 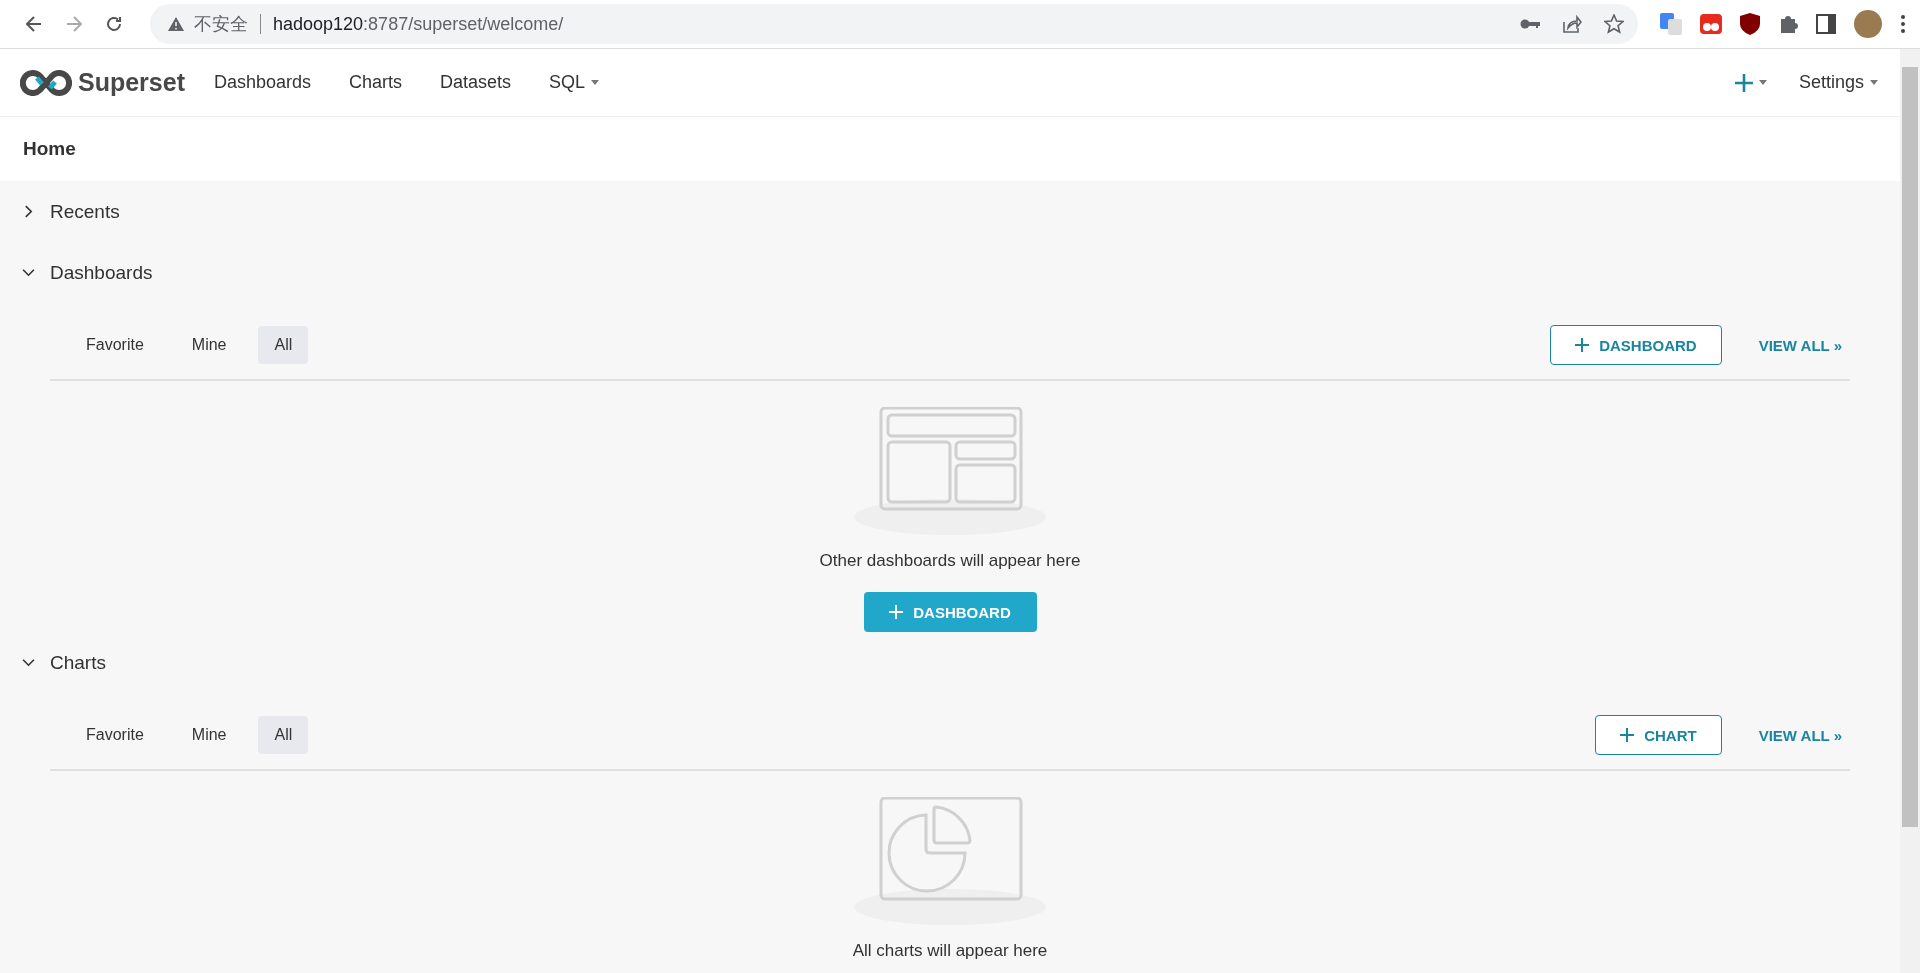 What do you see at coordinates (221, 24) in the screenshot?
I see `security-label: 不安全` at bounding box center [221, 24].